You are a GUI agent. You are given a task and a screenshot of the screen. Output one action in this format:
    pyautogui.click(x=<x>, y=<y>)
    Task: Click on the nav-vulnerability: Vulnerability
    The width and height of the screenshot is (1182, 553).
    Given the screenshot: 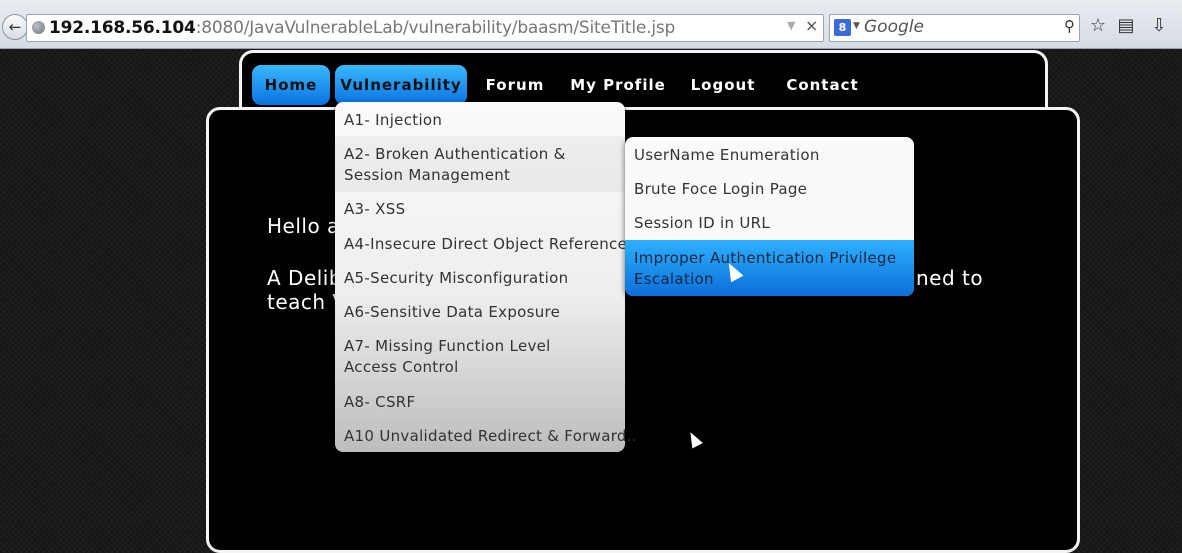 What is the action you would take?
    pyautogui.click(x=401, y=85)
    